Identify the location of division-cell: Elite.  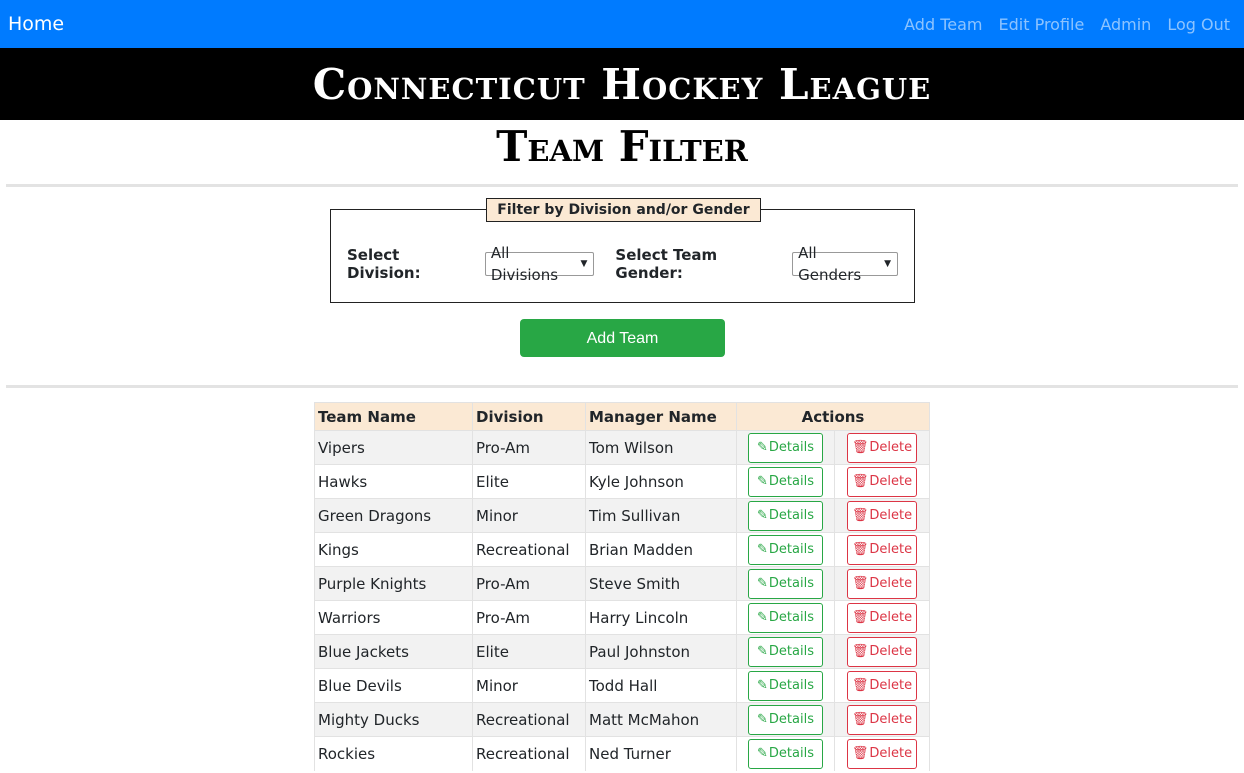
(529, 481).